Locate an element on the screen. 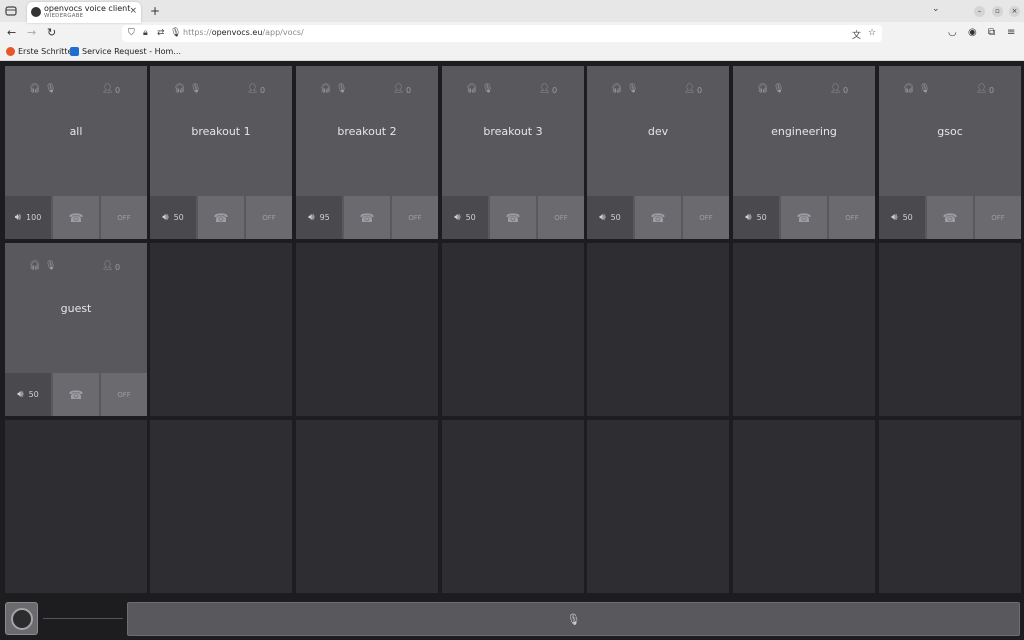  browser-tab: openvocs voice client WIEDERGABE × is located at coordinates (84, 12).